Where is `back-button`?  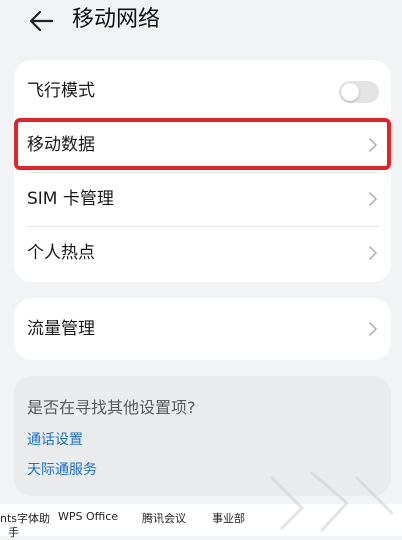
back-button is located at coordinates (41, 21).